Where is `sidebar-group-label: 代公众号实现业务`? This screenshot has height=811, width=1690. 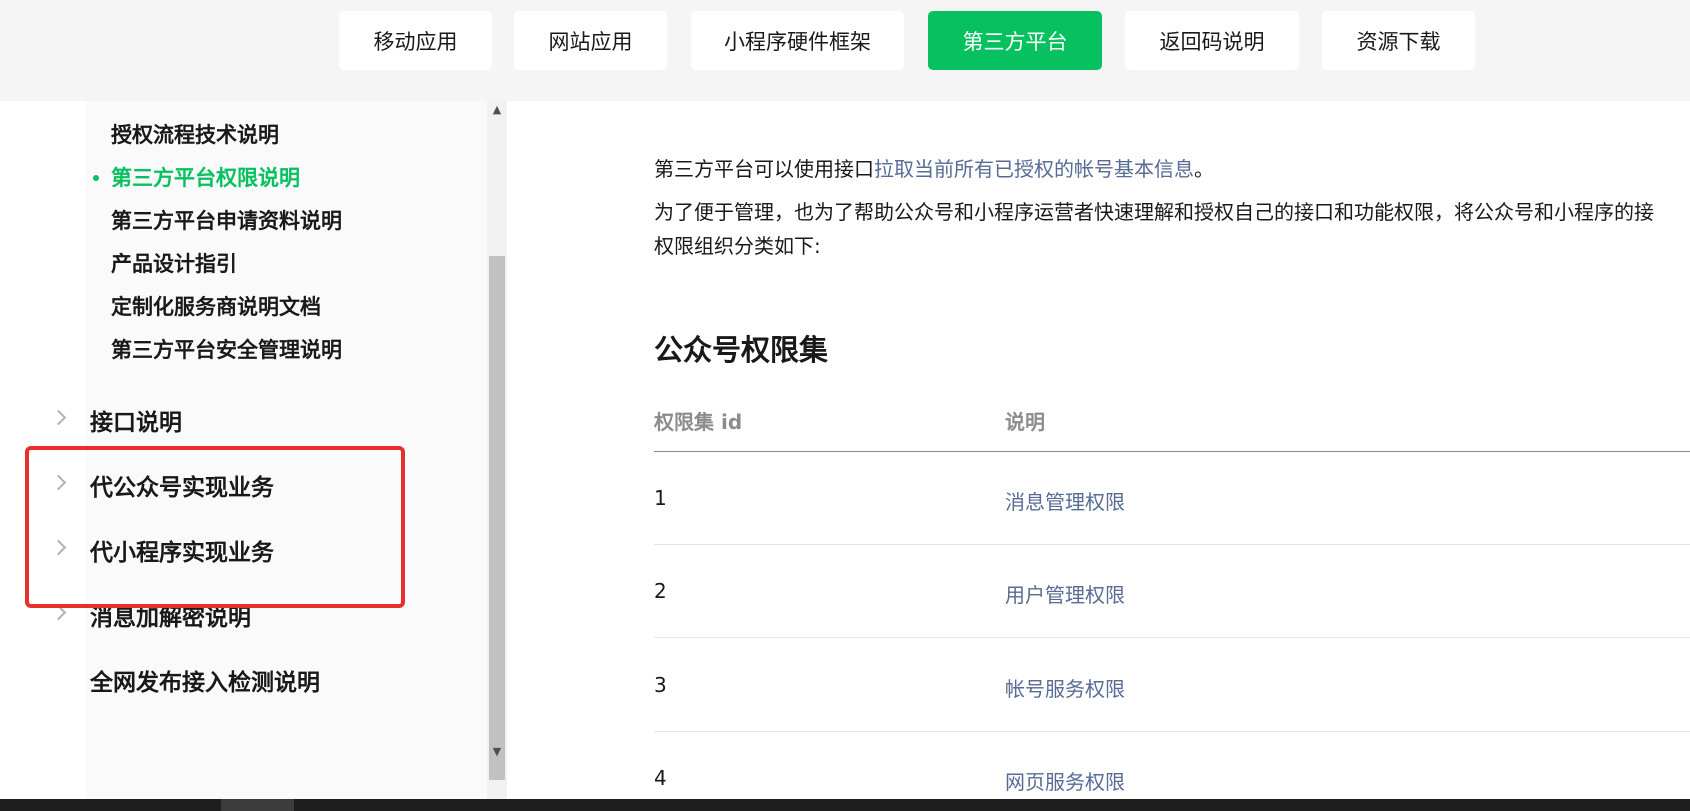 sidebar-group-label: 代公众号实现业务 is located at coordinates (182, 488).